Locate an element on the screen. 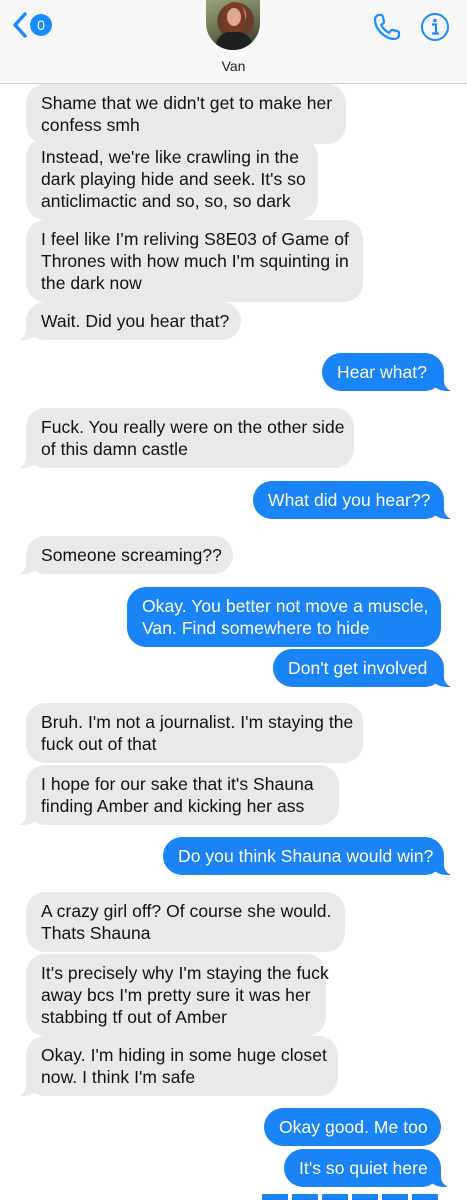 This screenshot has width=467, height=1200. message-text-line: confess smh is located at coordinates (90, 125).